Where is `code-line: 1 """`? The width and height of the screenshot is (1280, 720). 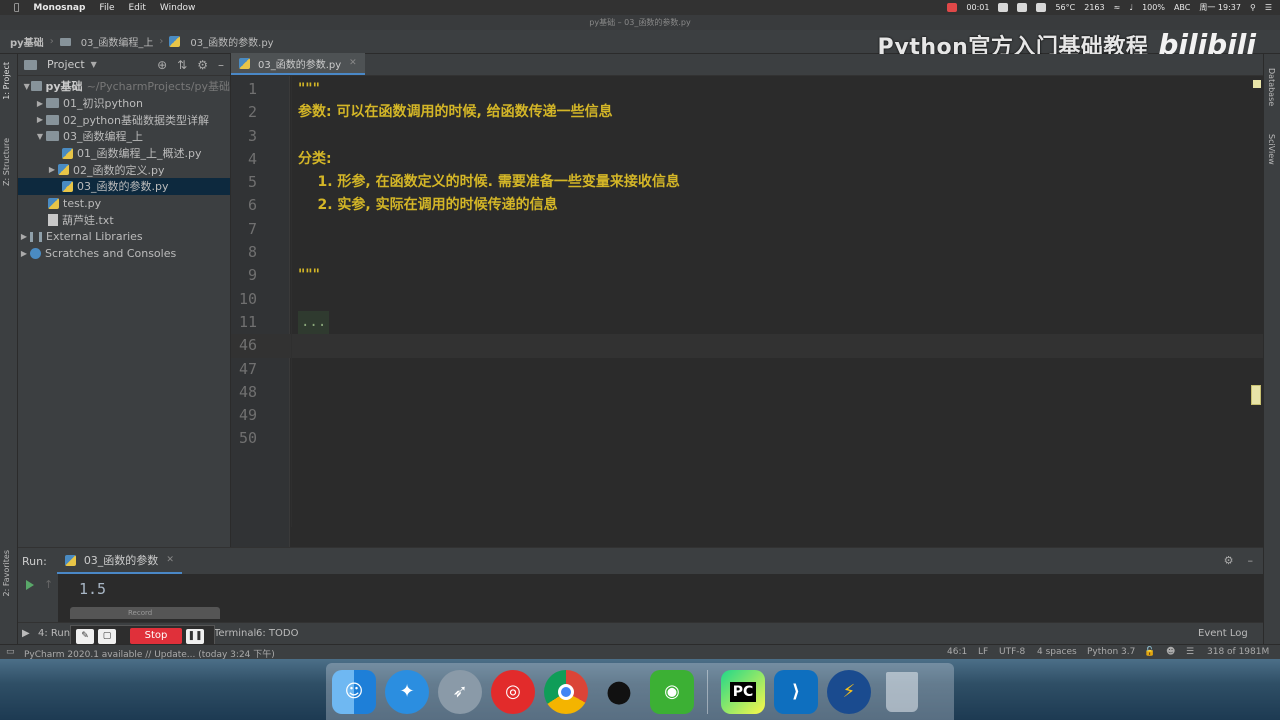
code-line: 1 """ is located at coordinates (747, 89).